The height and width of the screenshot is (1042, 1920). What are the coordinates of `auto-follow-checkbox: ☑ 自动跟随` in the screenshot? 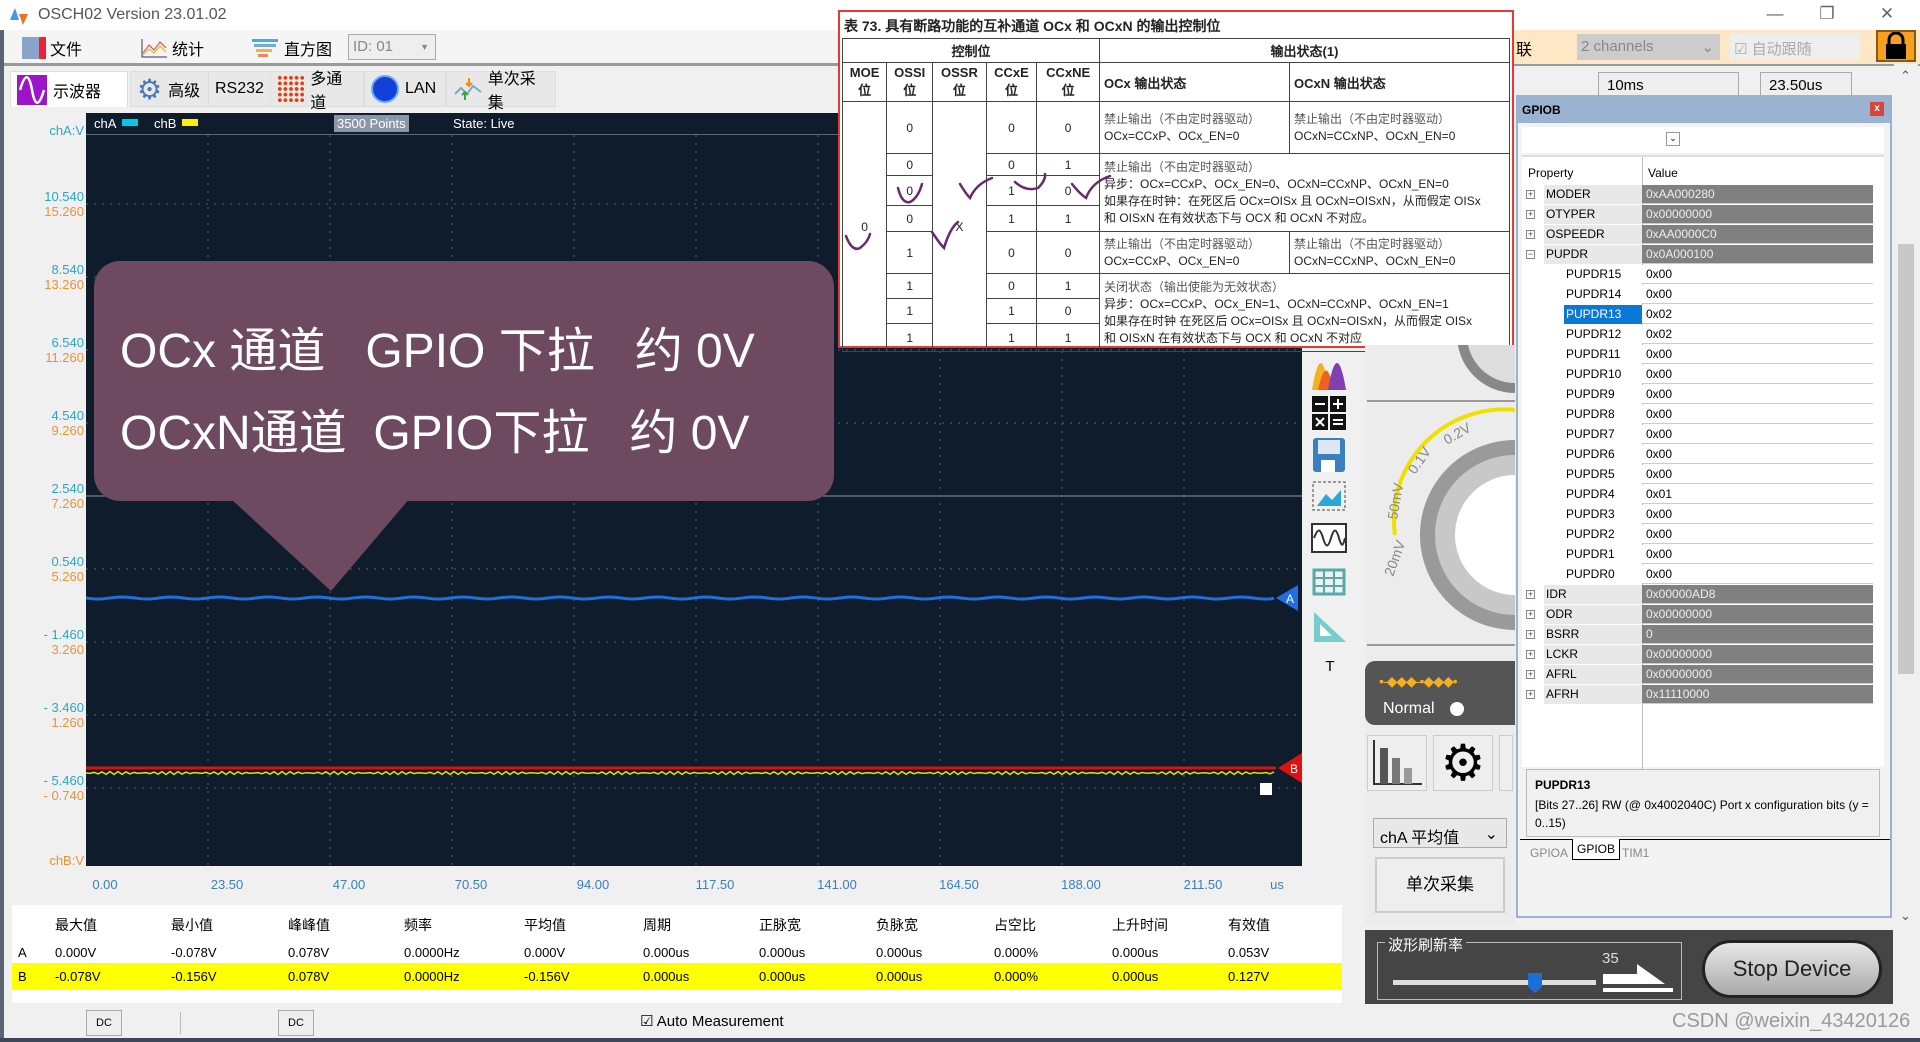 It's located at (1795, 47).